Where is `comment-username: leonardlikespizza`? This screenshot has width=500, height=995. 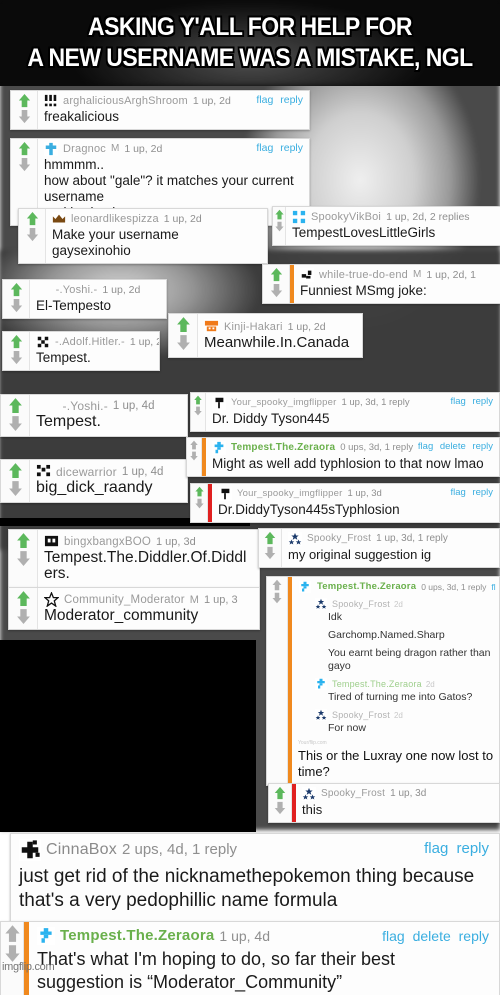
comment-username: leonardlikespizza is located at coordinates (115, 219).